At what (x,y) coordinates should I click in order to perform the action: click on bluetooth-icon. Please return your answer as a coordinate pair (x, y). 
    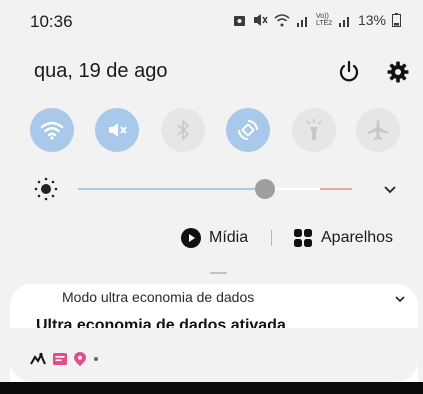
    Looking at the image, I should click on (183, 130).